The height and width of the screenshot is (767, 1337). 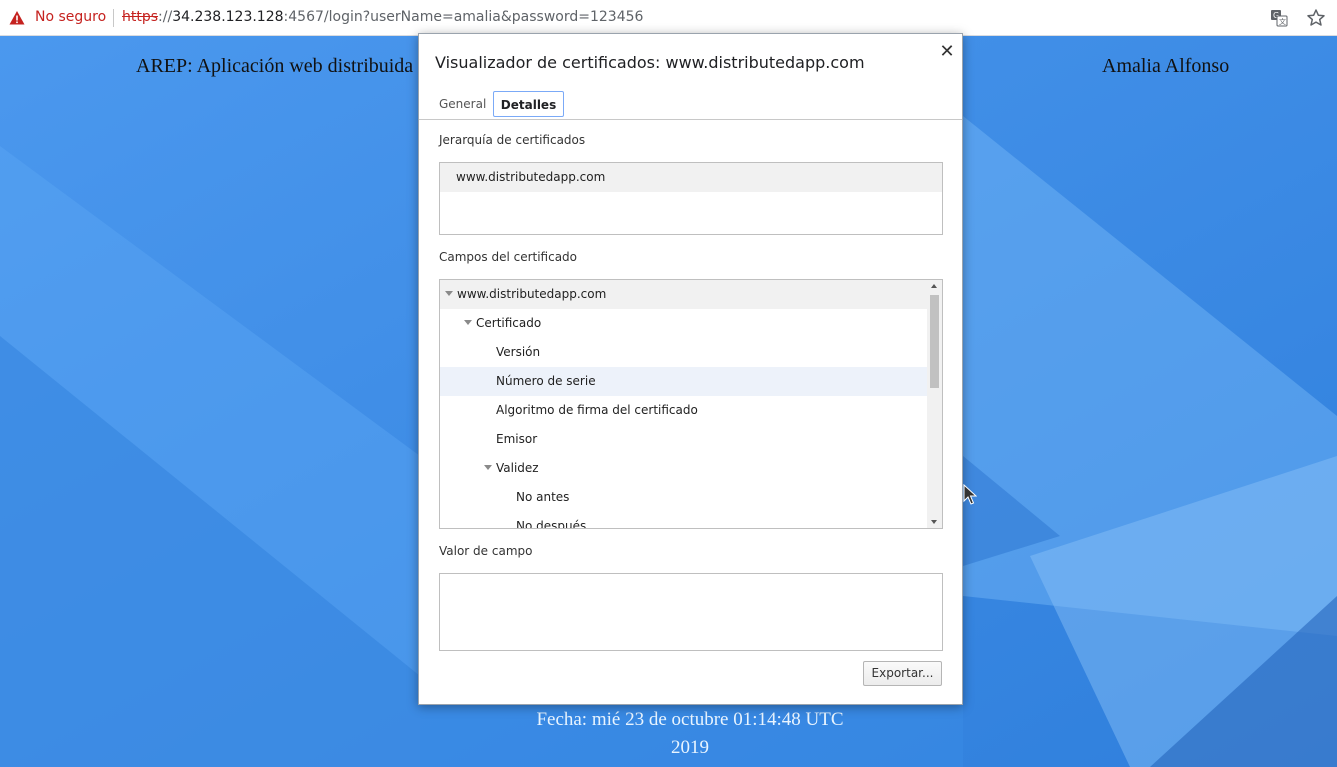 I want to click on tree-item-label: Algoritmo de firma del certificado, so click(x=597, y=410).